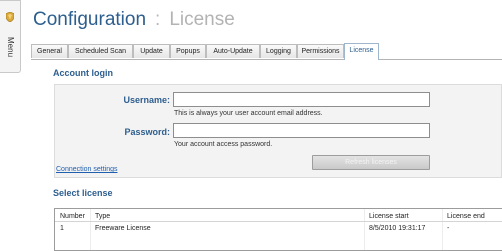 This screenshot has width=502, height=251. I want to click on tab-general: General, so click(49, 51).